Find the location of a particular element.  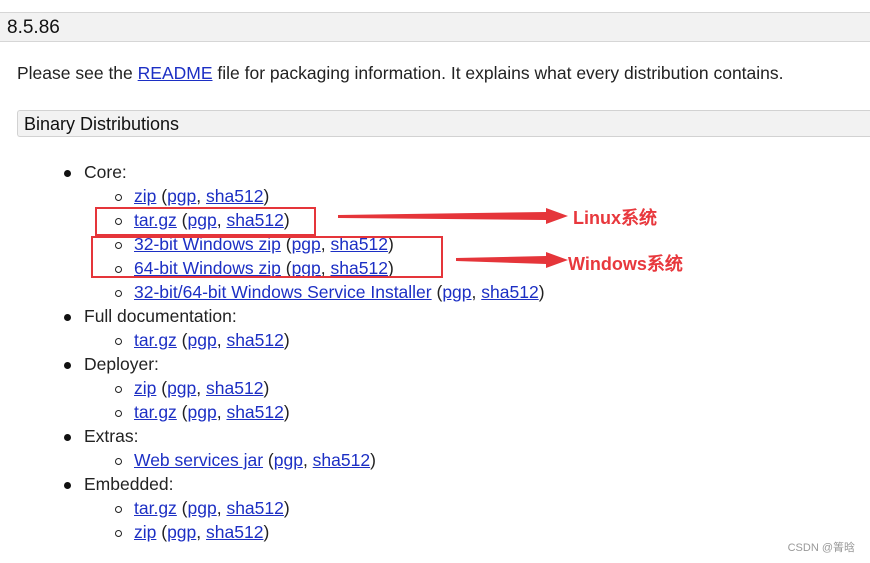

windows-highlight-box is located at coordinates (267, 257).